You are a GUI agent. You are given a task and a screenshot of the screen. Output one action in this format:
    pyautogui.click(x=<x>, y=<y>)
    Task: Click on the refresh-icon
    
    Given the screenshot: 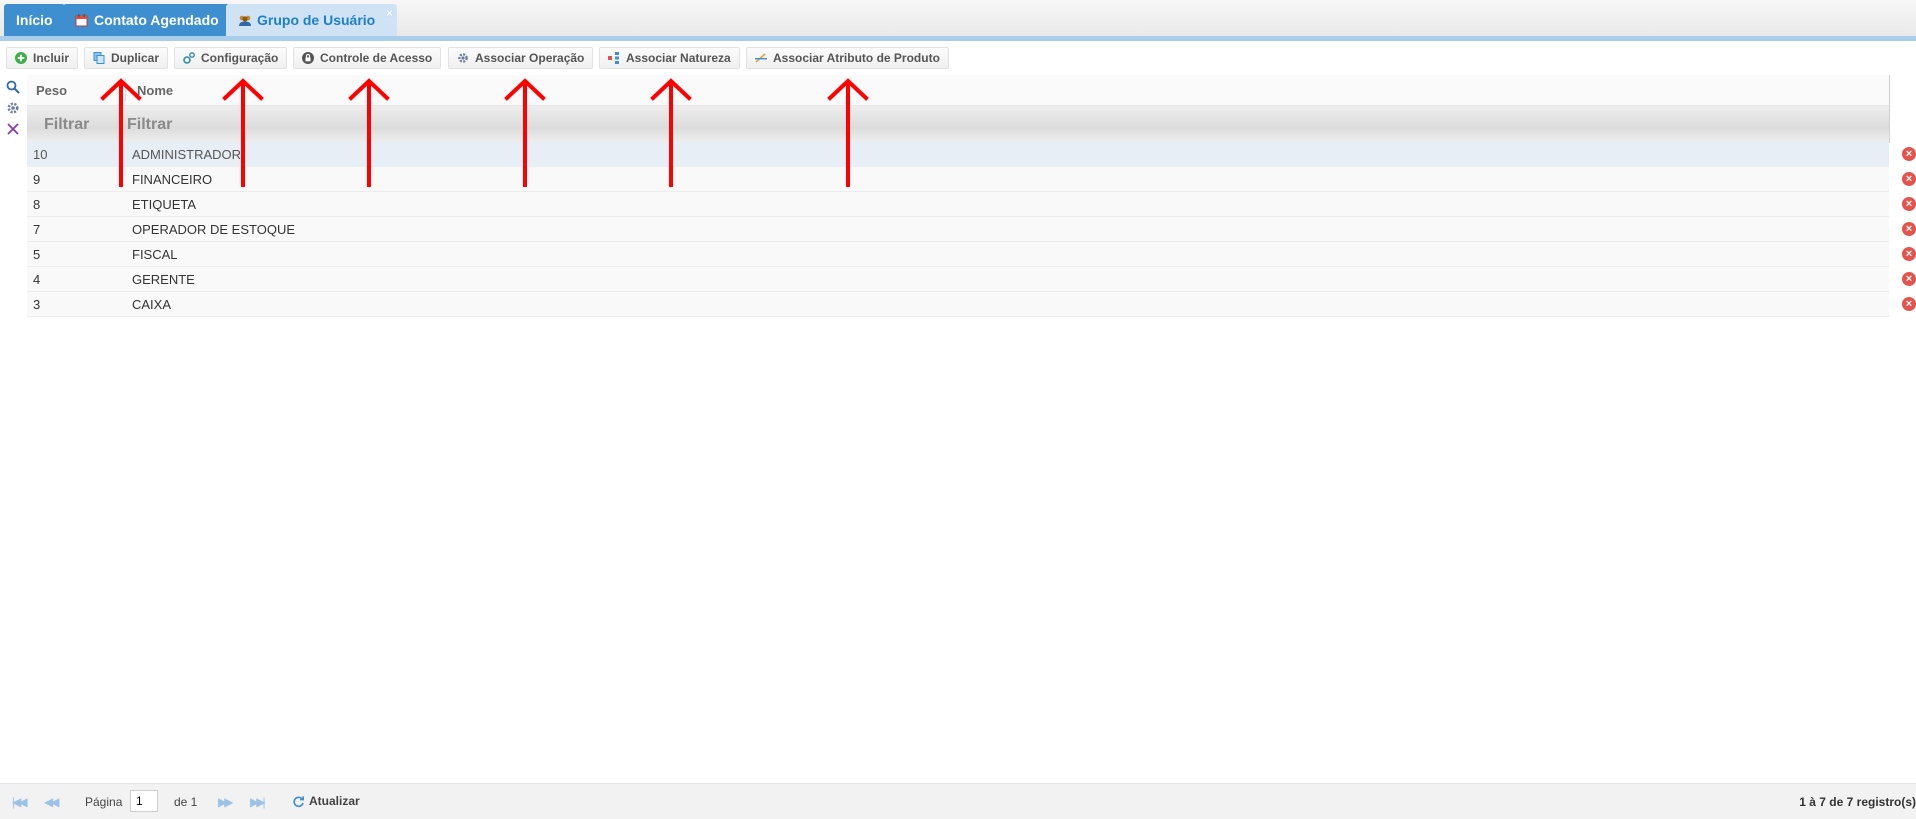 What is the action you would take?
    pyautogui.click(x=298, y=801)
    